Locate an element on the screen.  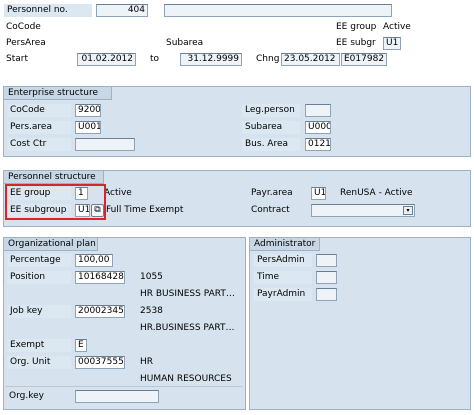
ent-costctr-label: Cost Ctr is located at coordinates (39, 144).